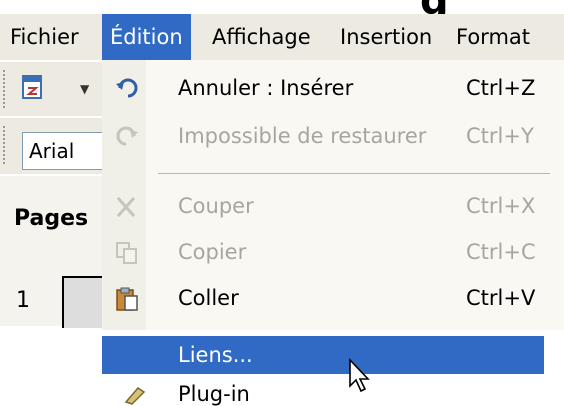  Describe the element at coordinates (44, 37) in the screenshot. I see `menu-fichier: Fichier` at that location.